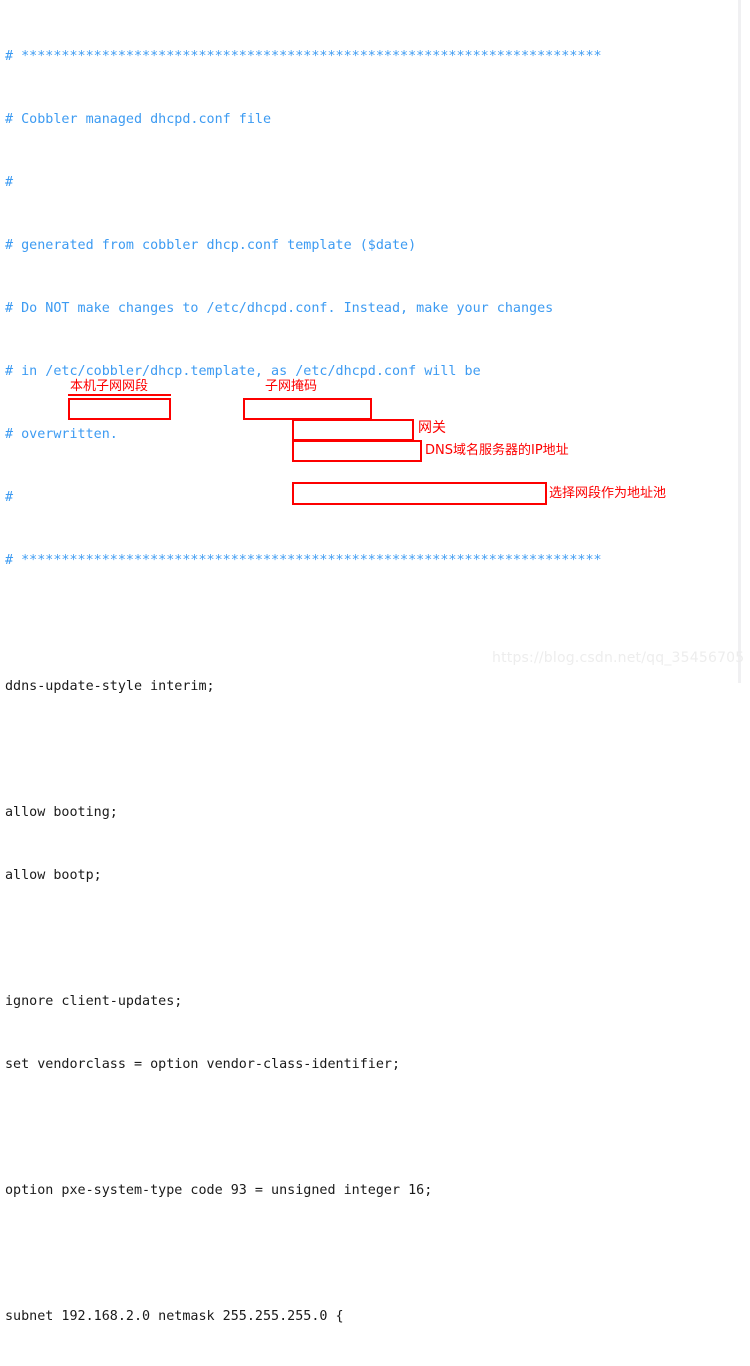 This screenshot has width=750, height=1366. What do you see at coordinates (110, 686) in the screenshot?
I see `code-line-11: ddns-update-style interim;` at bounding box center [110, 686].